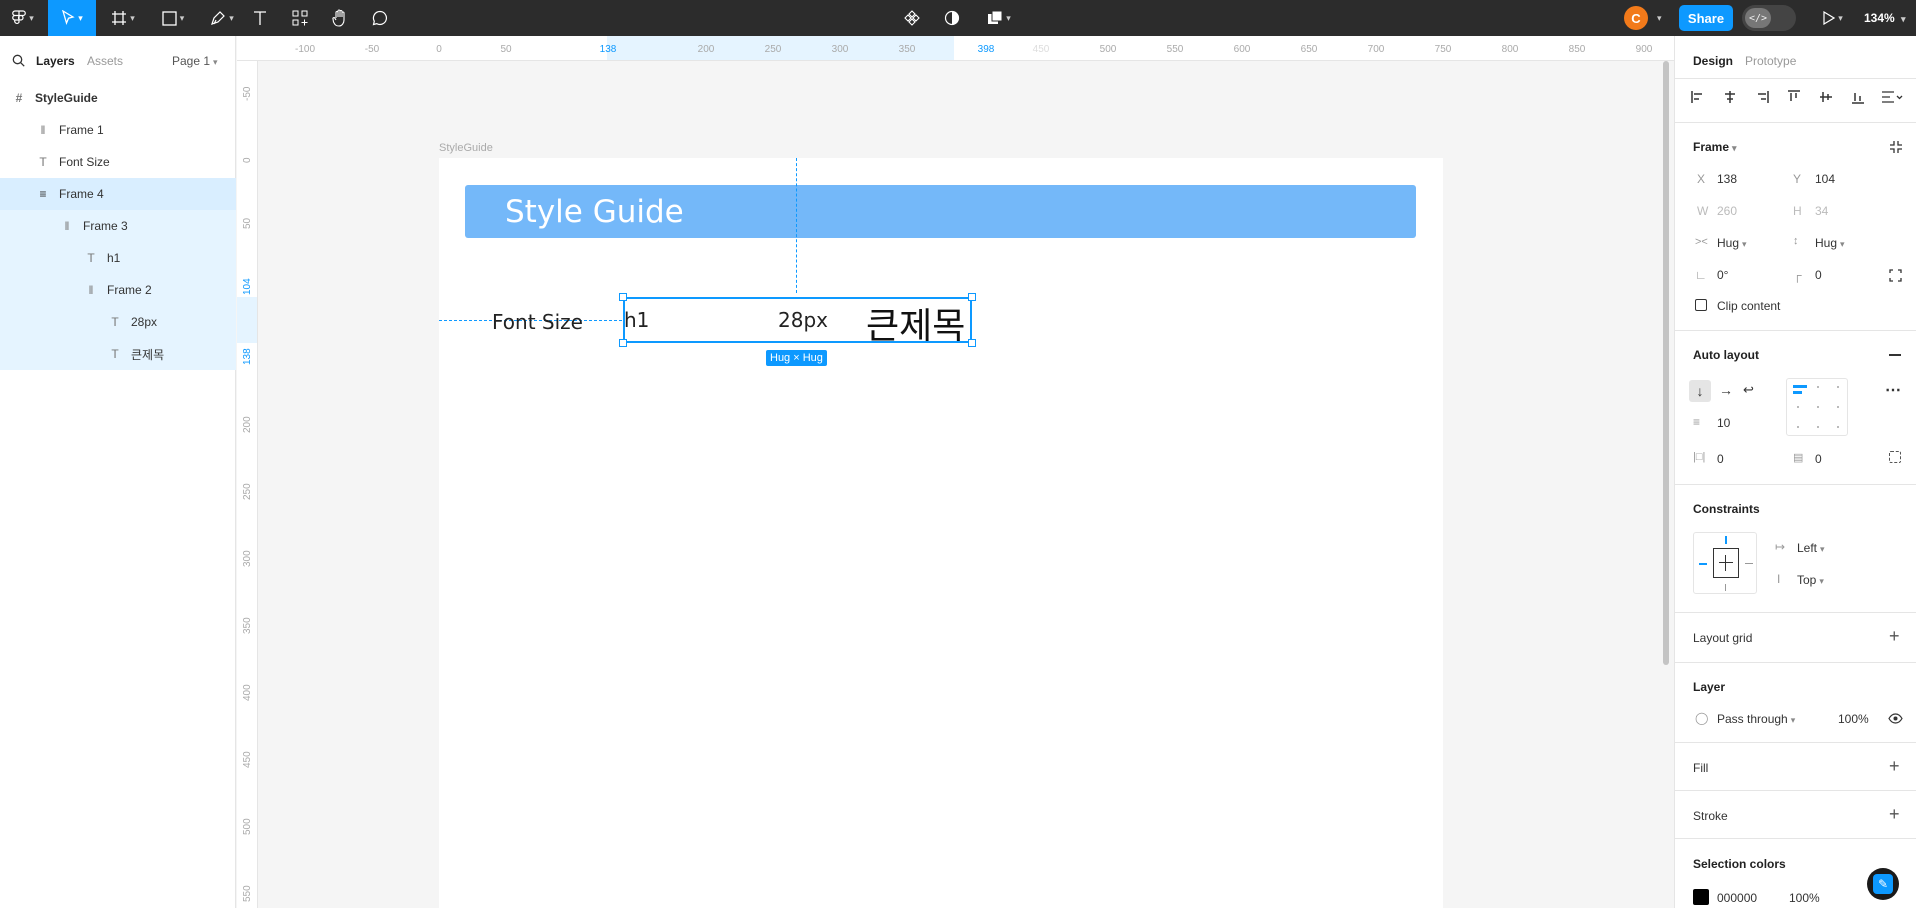 Image resolution: width=1916 pixels, height=908 pixels. I want to click on constraint-cross, so click(1725, 563).